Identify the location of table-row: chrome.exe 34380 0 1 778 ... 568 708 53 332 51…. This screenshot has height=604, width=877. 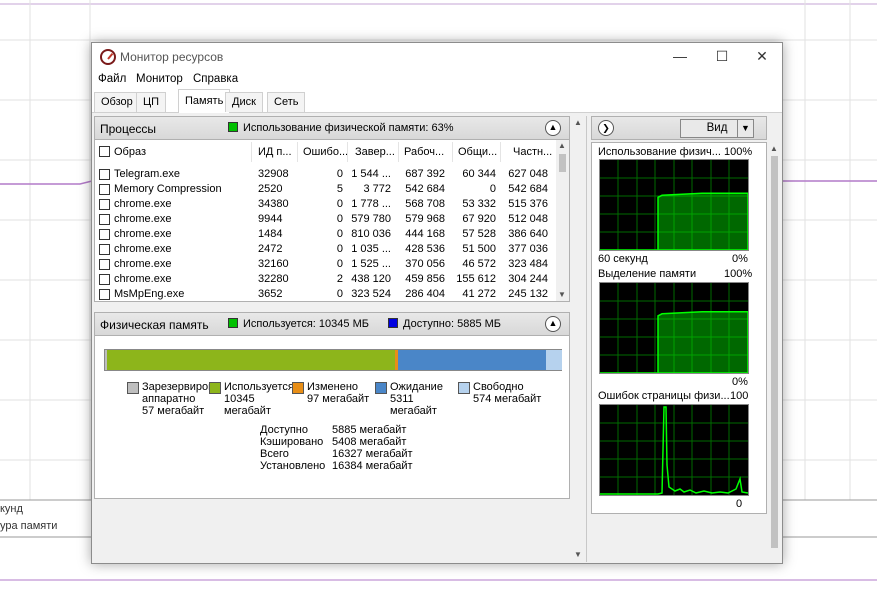
(325, 204).